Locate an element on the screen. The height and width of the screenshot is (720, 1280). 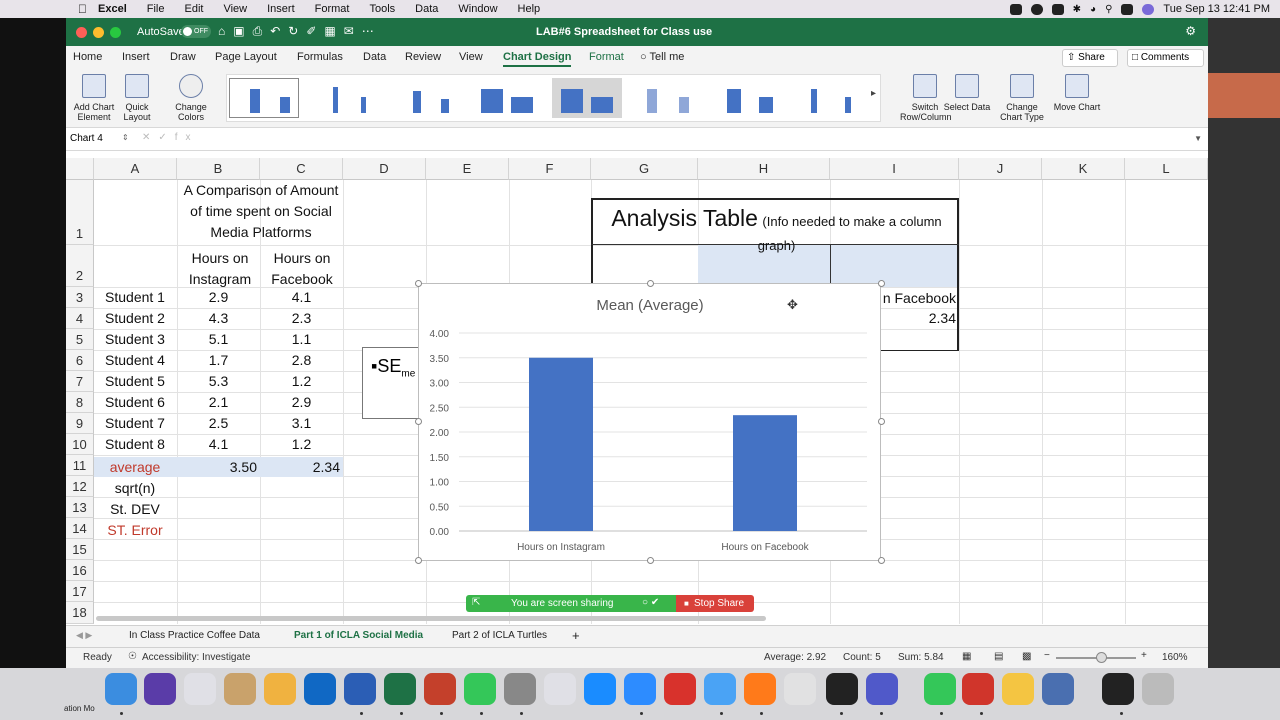
chart-app-icon is located at coordinates (560, 689).